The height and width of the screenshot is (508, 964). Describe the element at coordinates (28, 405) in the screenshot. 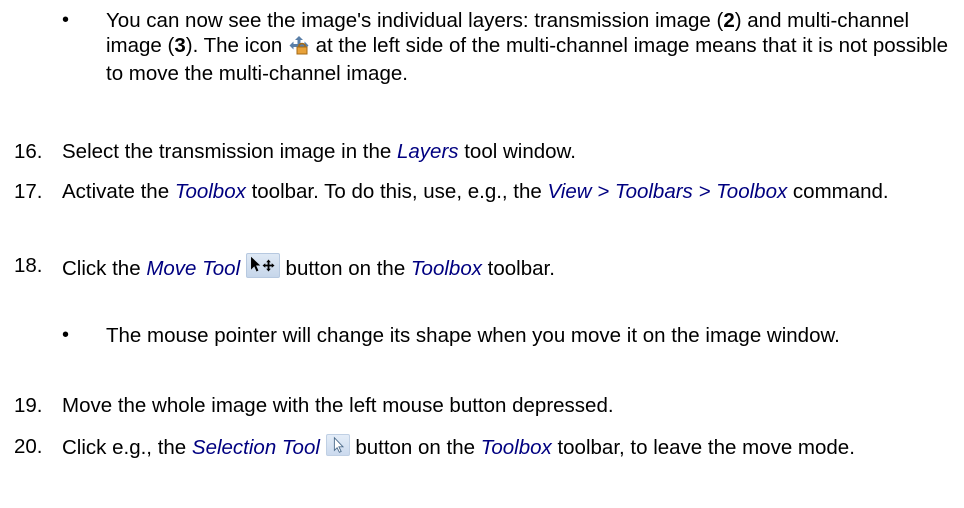

I see `step-number: 19.` at that location.